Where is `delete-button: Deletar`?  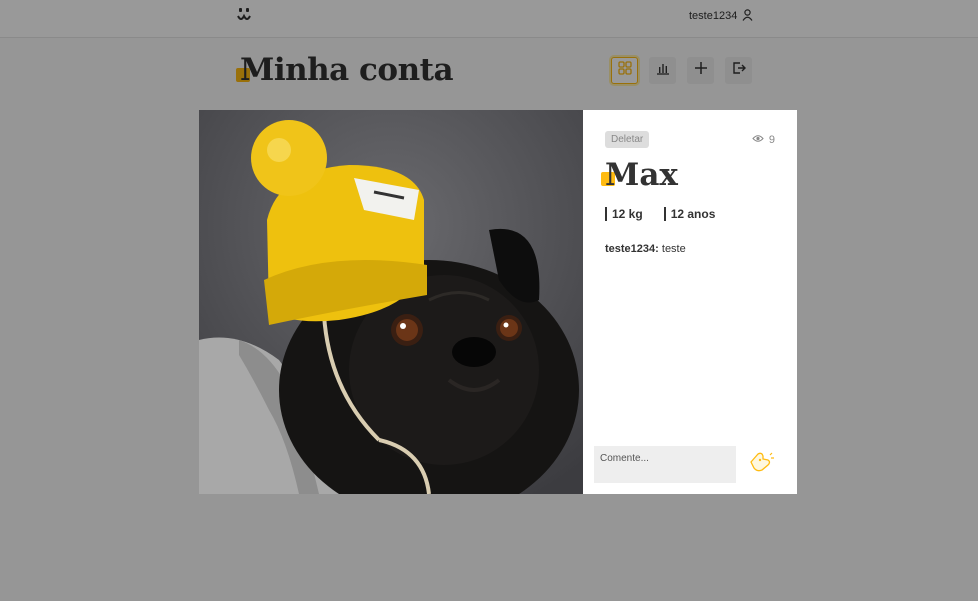 delete-button: Deletar is located at coordinates (627, 139).